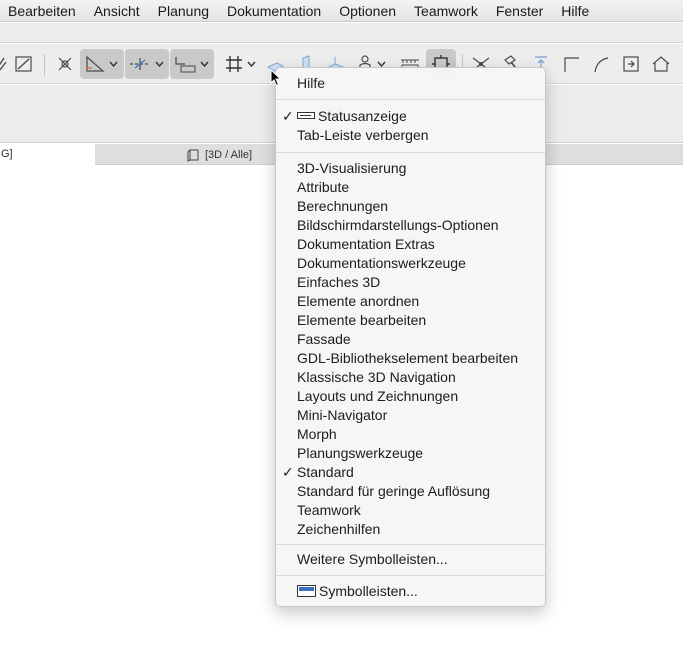 This screenshot has width=683, height=665. Describe the element at coordinates (410, 510) in the screenshot. I see `menu-item-teamwork: Teamwork` at that location.